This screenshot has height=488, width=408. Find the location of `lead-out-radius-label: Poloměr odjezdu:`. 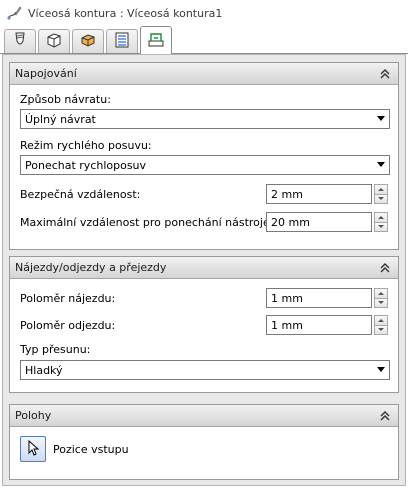

lead-out-radius-label: Poloměr odjezdu: is located at coordinates (68, 325).